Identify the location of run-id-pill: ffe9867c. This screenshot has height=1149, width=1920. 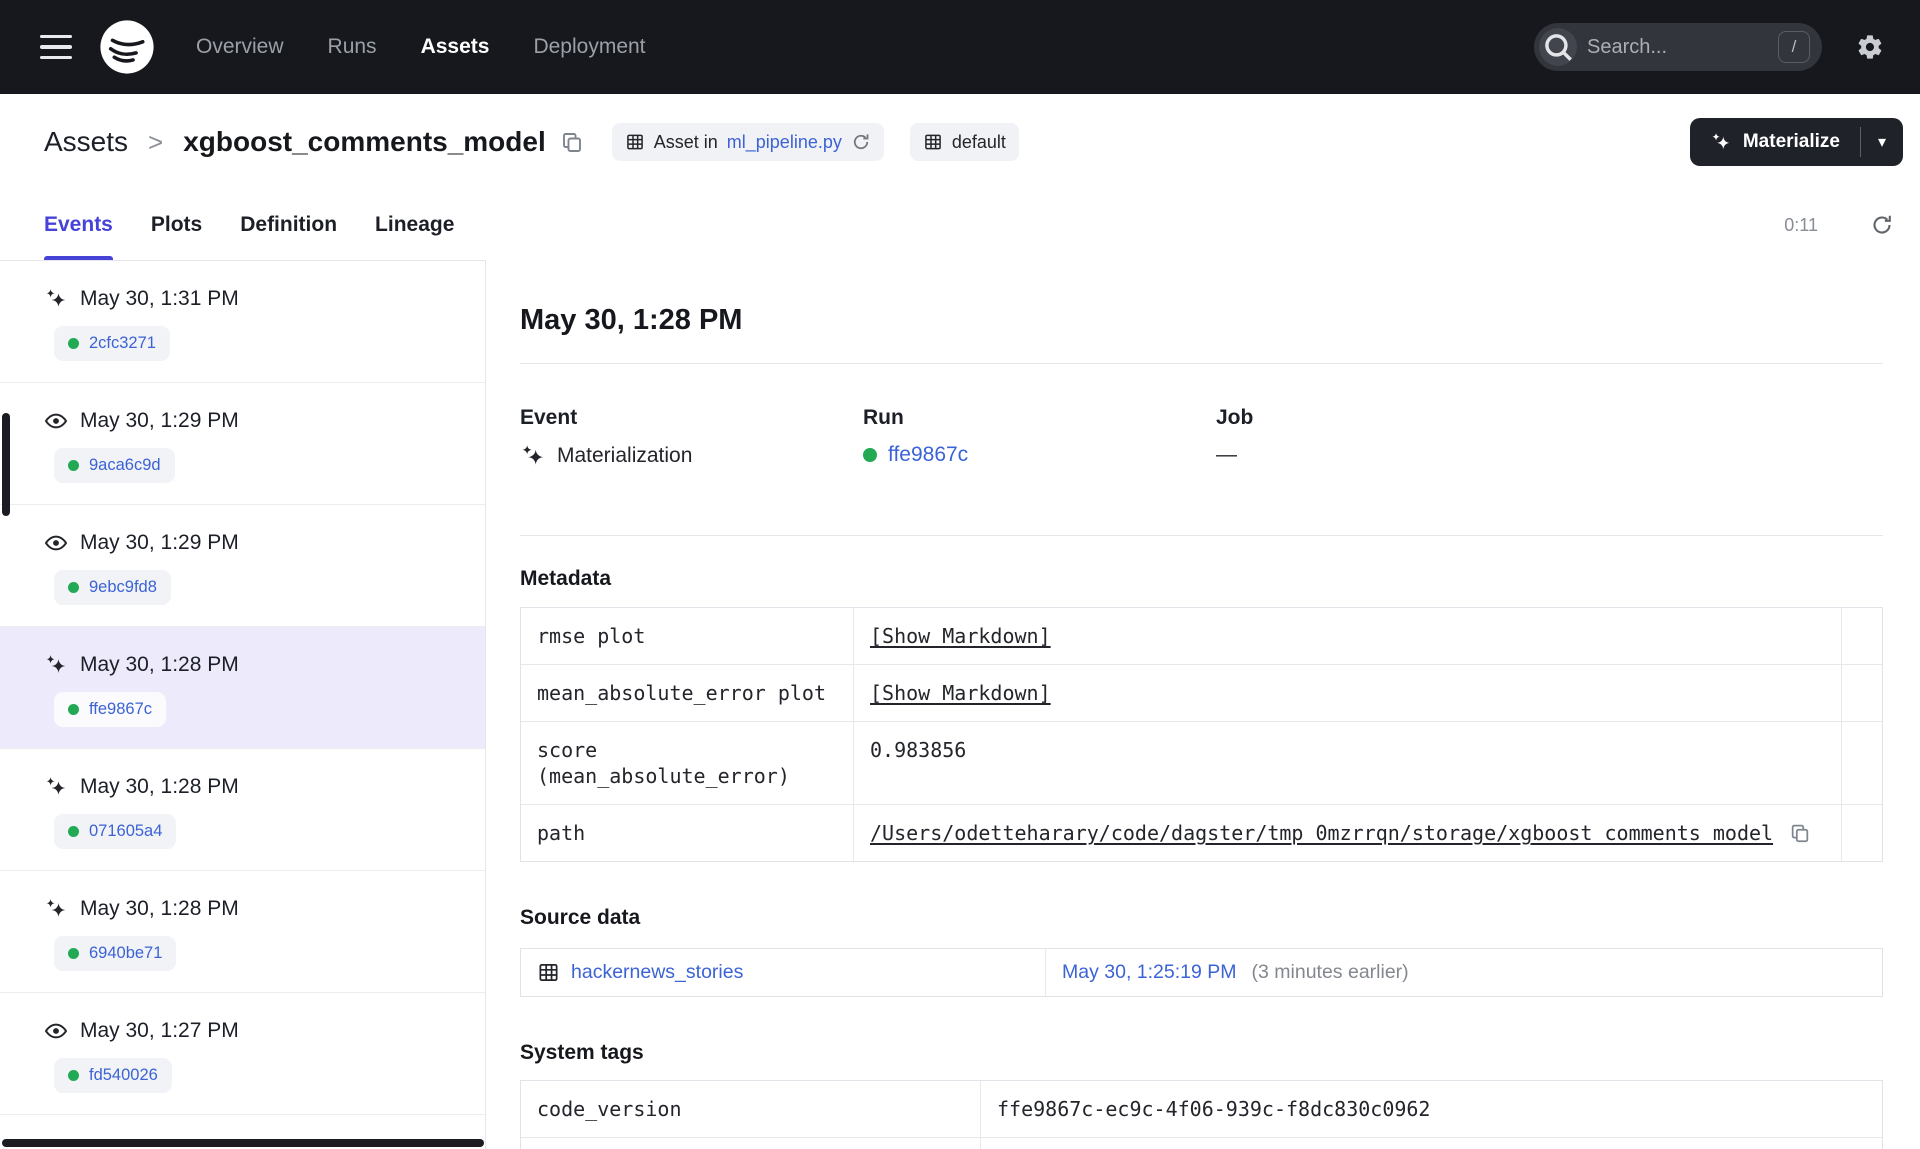
(110, 709).